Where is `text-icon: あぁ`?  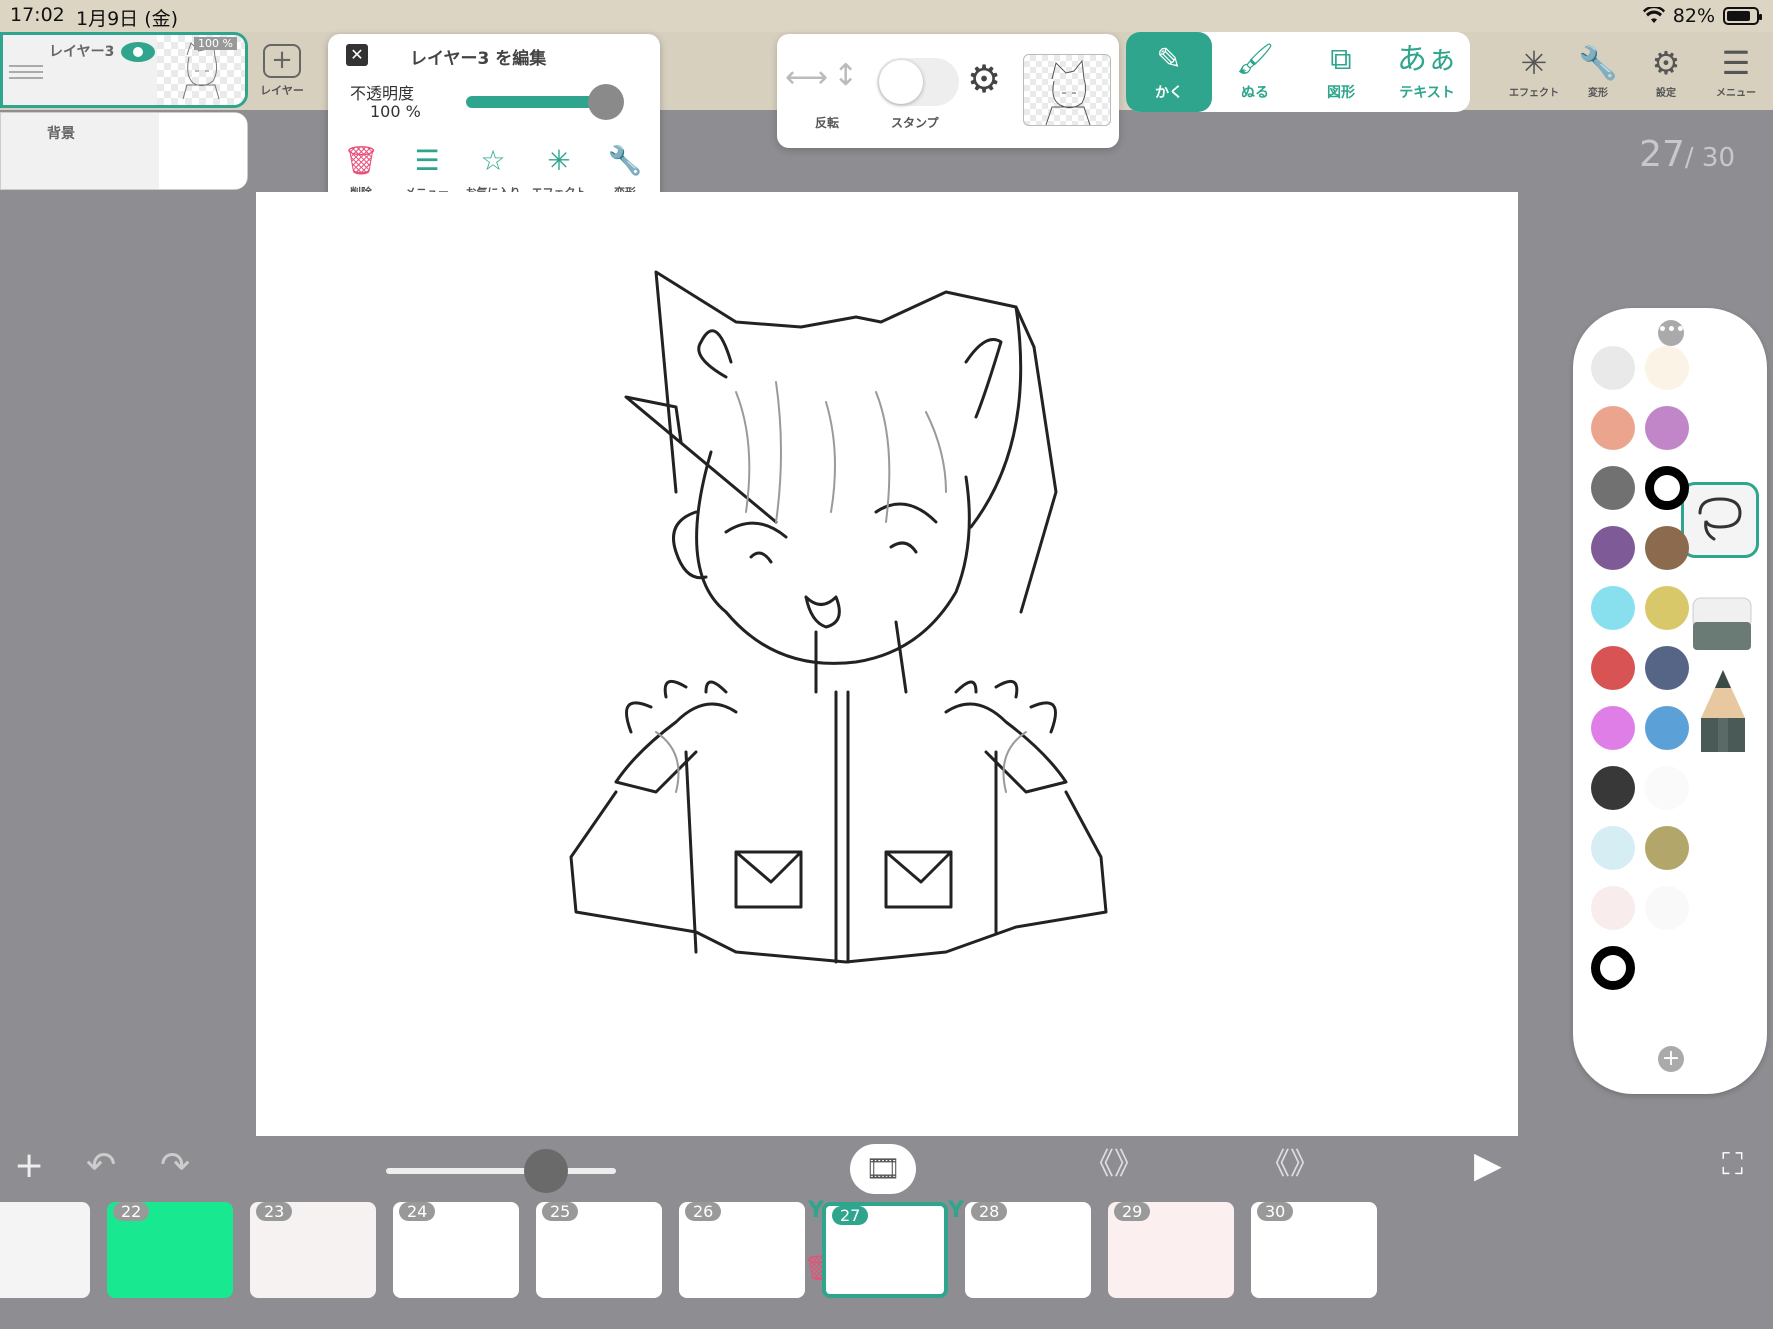 text-icon: あぁ is located at coordinates (1427, 59).